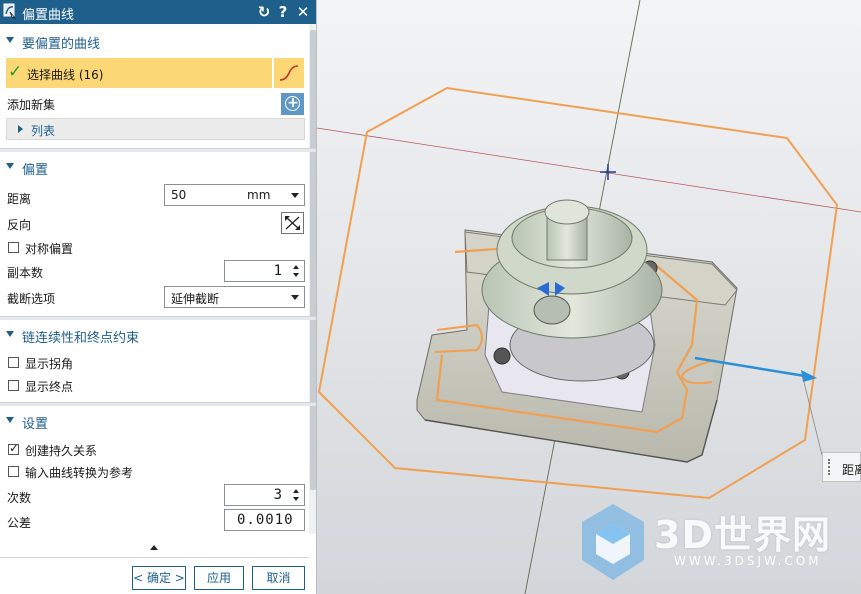 This screenshot has height=594, width=861. Describe the element at coordinates (259, 195) in the screenshot. I see `distance-unit: mm` at that location.